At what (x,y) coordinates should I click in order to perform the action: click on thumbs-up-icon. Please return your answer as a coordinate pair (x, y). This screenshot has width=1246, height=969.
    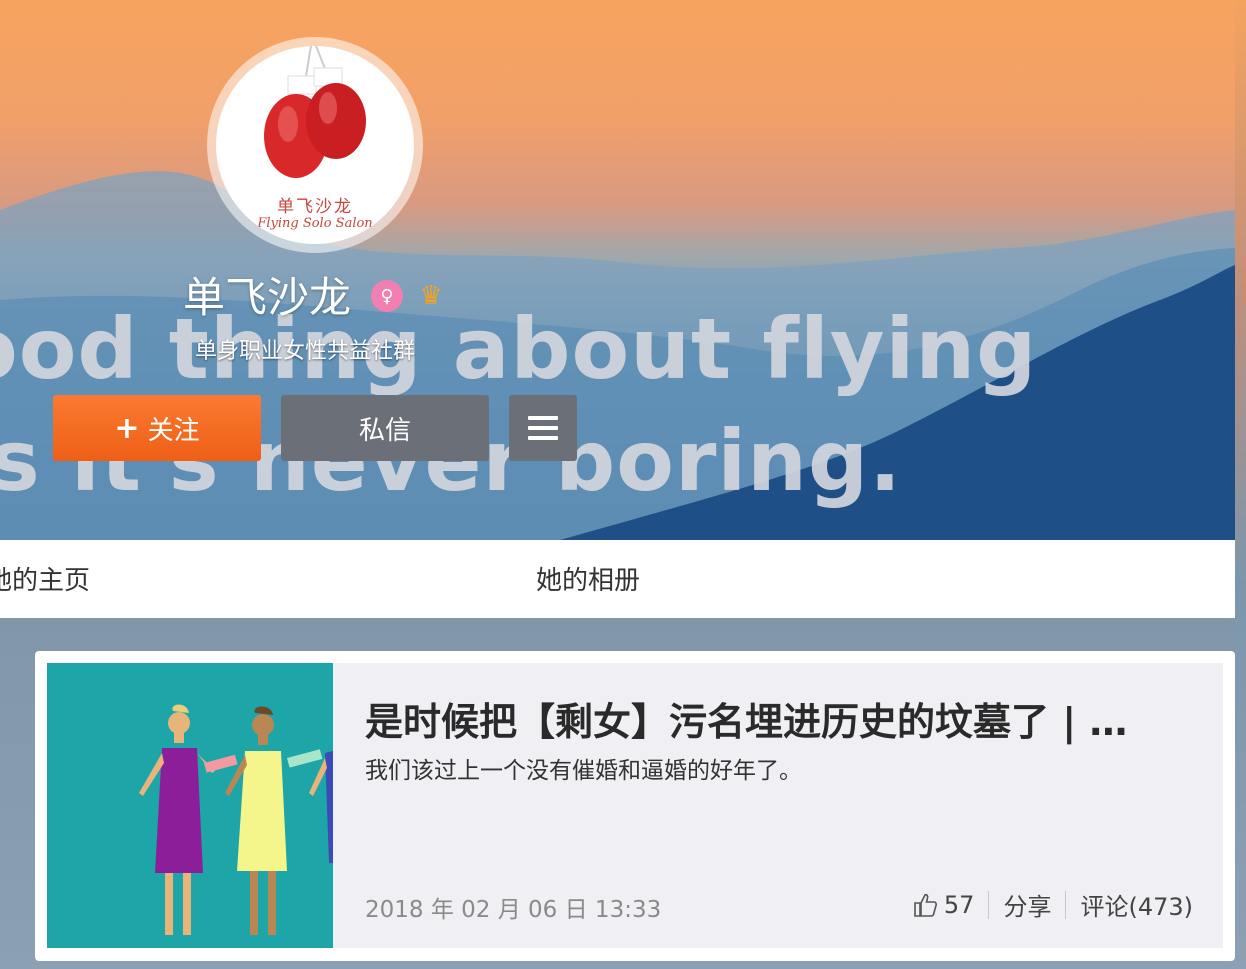
    Looking at the image, I should click on (925, 905).